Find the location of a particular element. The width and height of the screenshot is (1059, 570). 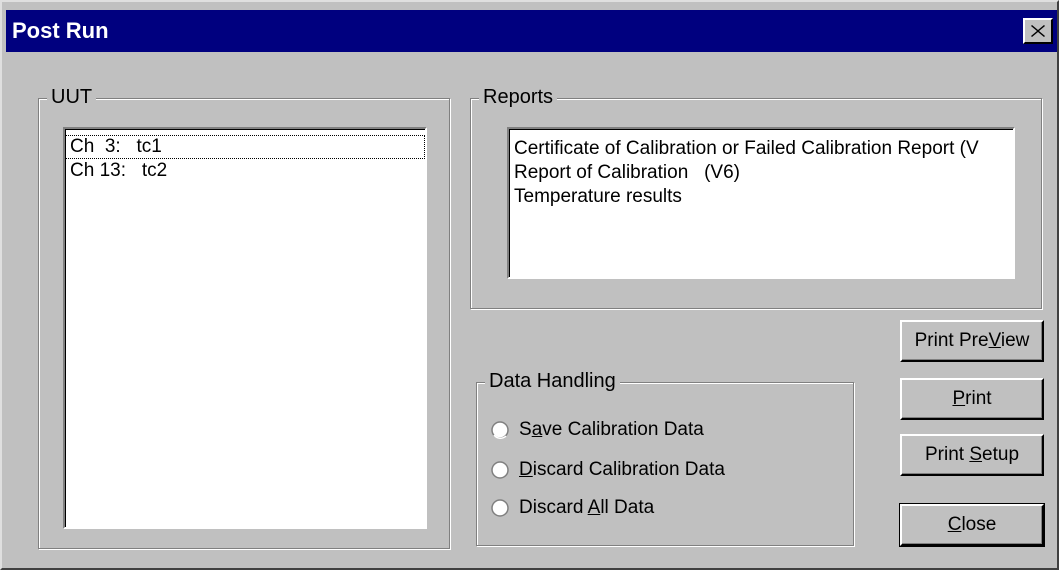

discard-all-data-radio: Discard All Data is located at coordinates (572, 508).